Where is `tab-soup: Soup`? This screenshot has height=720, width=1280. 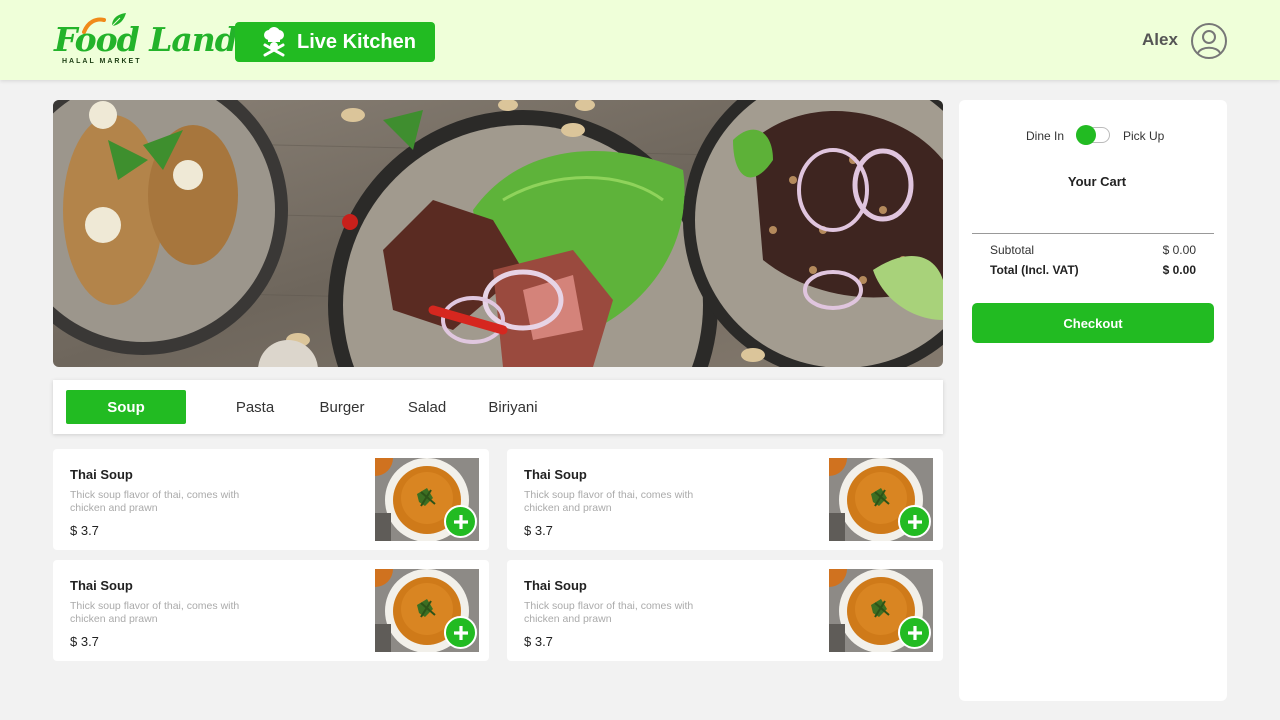
tab-soup: Soup is located at coordinates (126, 407).